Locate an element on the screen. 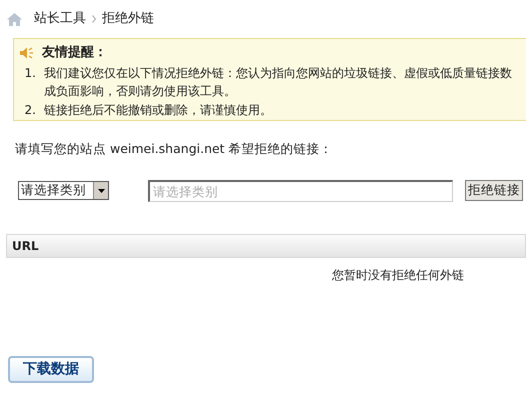  caret-icon is located at coordinates (101, 190).